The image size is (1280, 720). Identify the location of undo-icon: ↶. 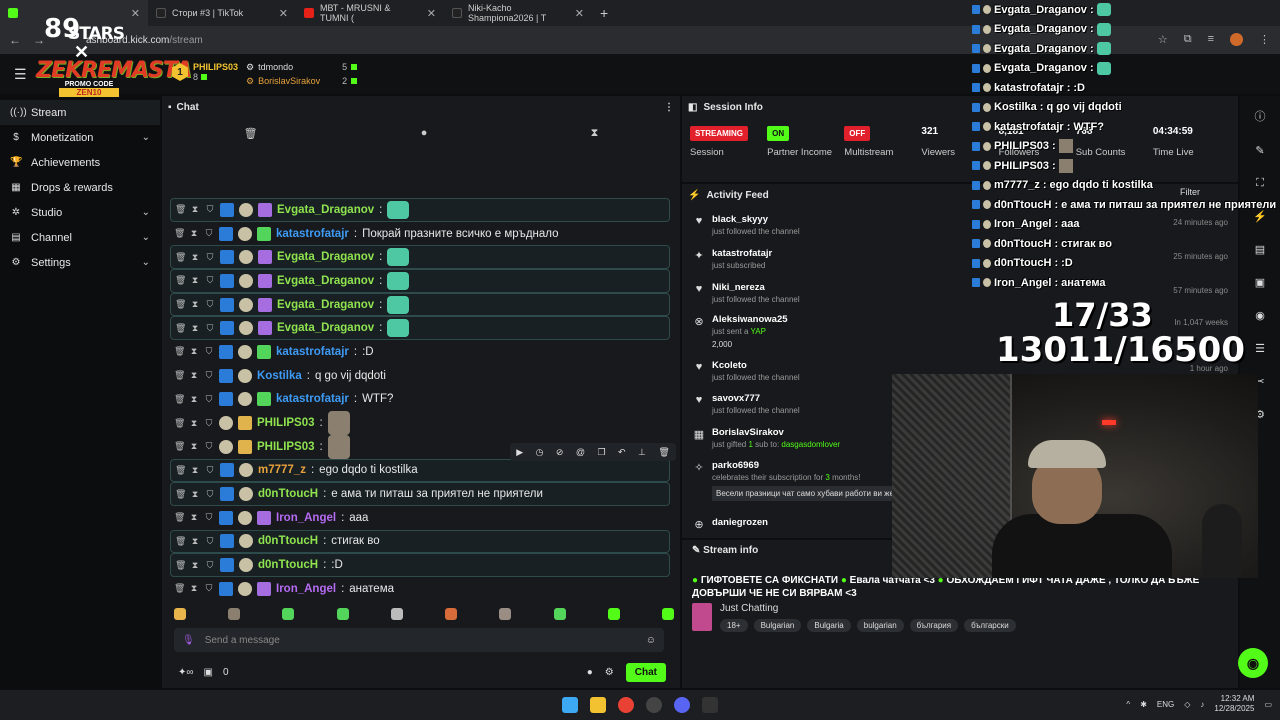
(622, 452).